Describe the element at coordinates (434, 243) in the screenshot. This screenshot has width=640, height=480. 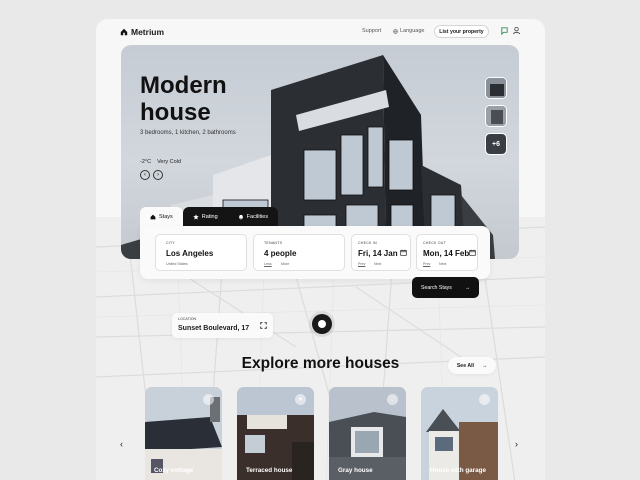
I see `check-out-label: CHECK OUT` at that location.